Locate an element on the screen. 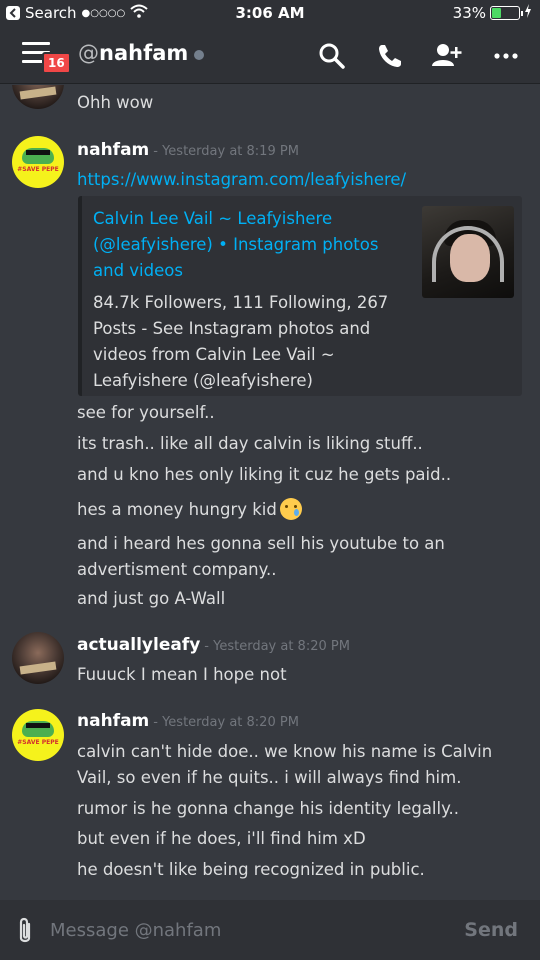 The width and height of the screenshot is (540, 960). status-bar: Search ●○○○○ 3:06 AM 33% is located at coordinates (270, 14).